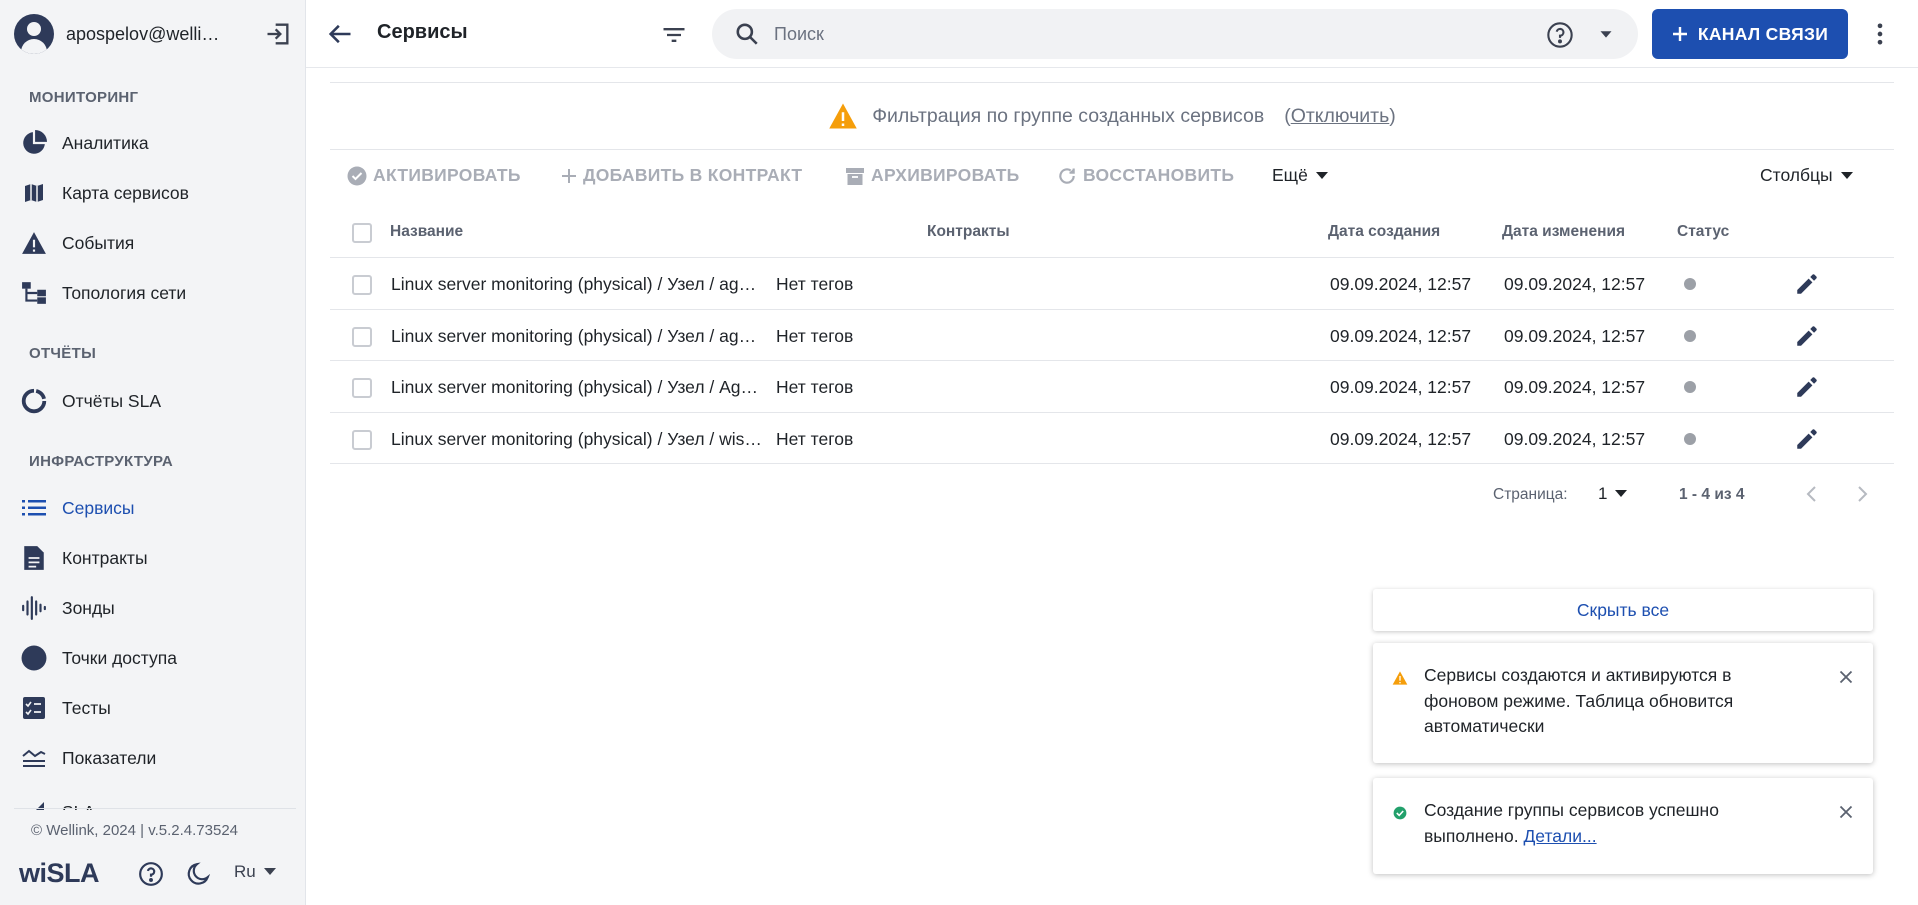  Describe the element at coordinates (34, 34) in the screenshot. I see `avatar-icon` at that location.